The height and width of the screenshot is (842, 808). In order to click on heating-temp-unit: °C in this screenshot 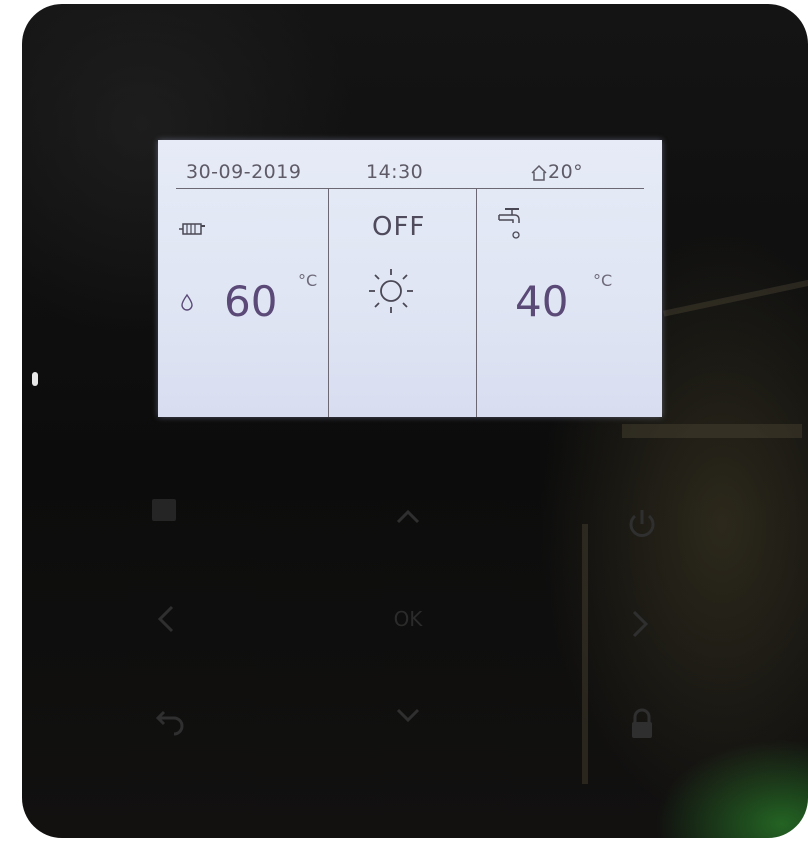, I will do `click(308, 280)`.